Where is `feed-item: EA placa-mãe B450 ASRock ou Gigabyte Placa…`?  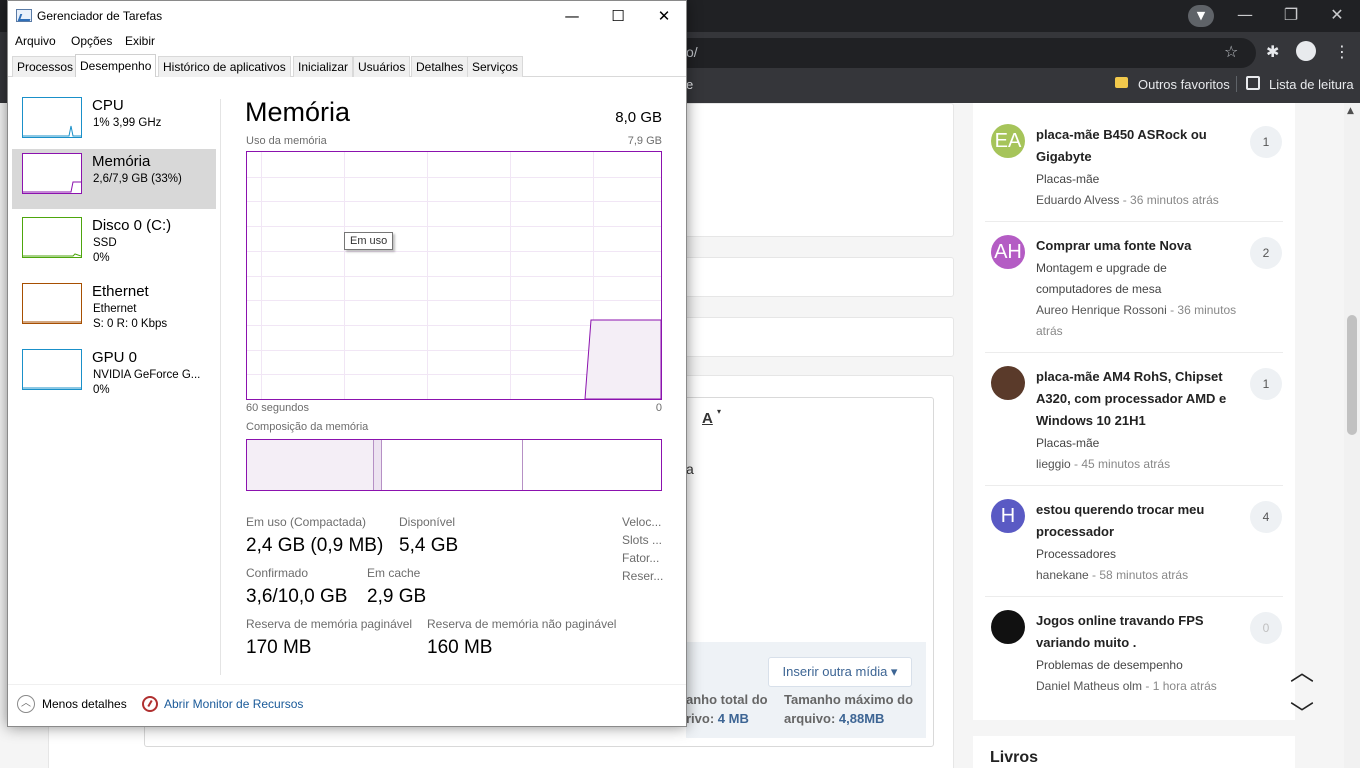 feed-item: EA placa-mãe B450 ASRock ou Gigabyte Placa… is located at coordinates (1134, 173).